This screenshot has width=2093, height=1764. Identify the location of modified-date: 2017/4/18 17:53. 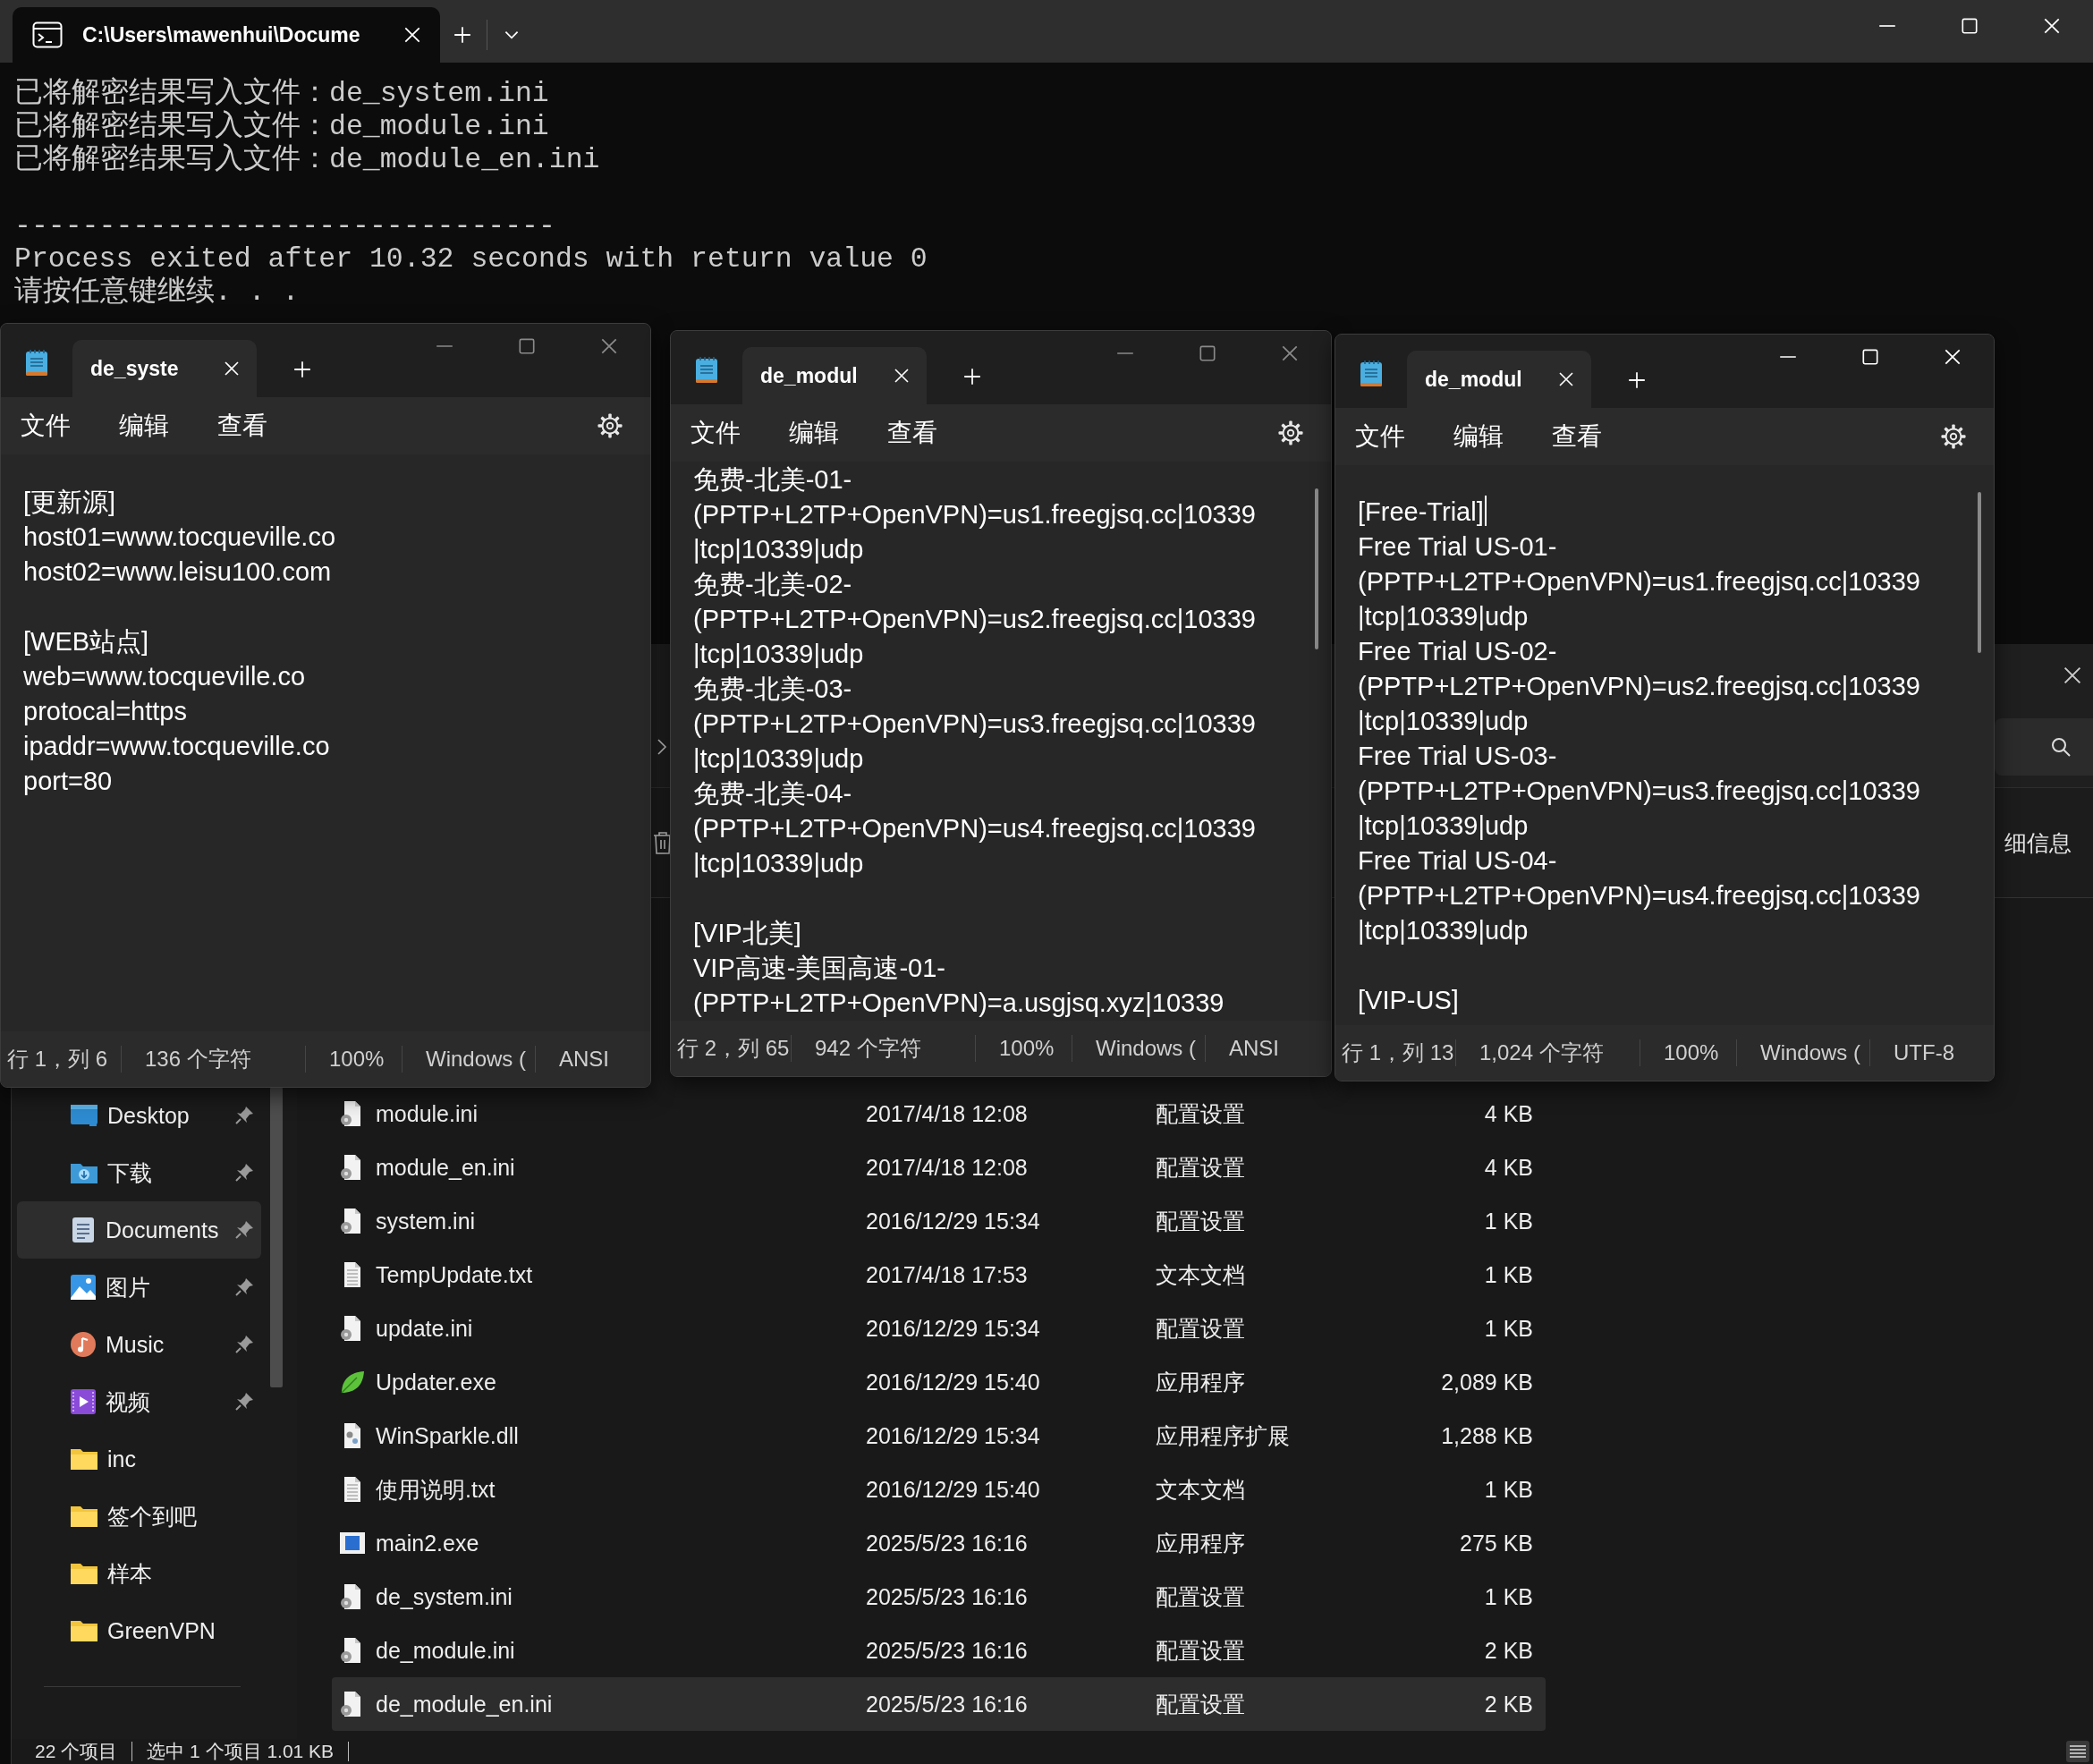
(947, 1274).